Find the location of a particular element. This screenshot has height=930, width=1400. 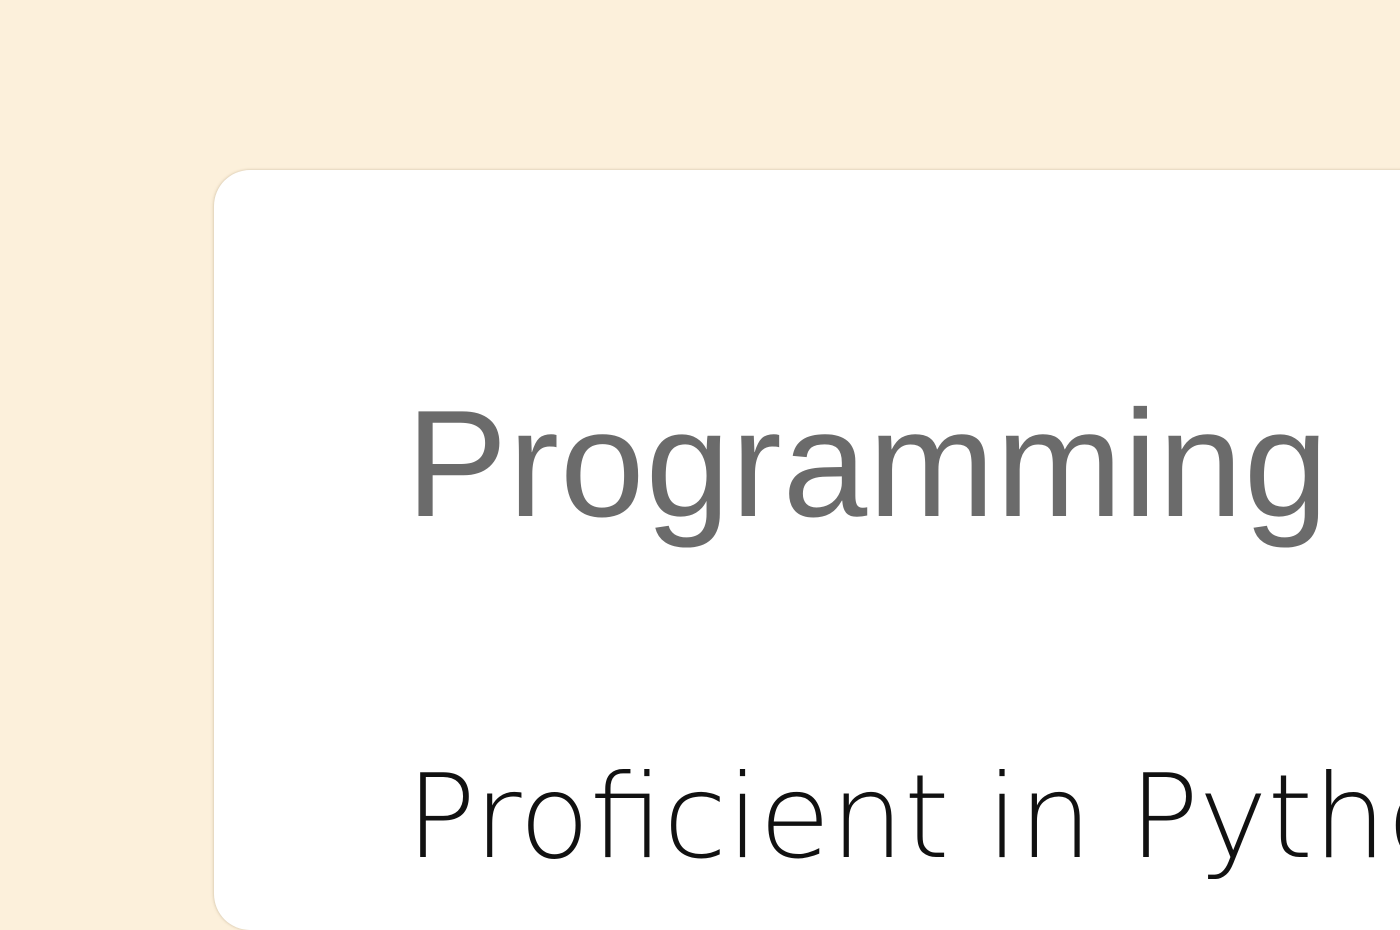

skill-card-description: Proficient in Python is located at coordinates (903, 817).